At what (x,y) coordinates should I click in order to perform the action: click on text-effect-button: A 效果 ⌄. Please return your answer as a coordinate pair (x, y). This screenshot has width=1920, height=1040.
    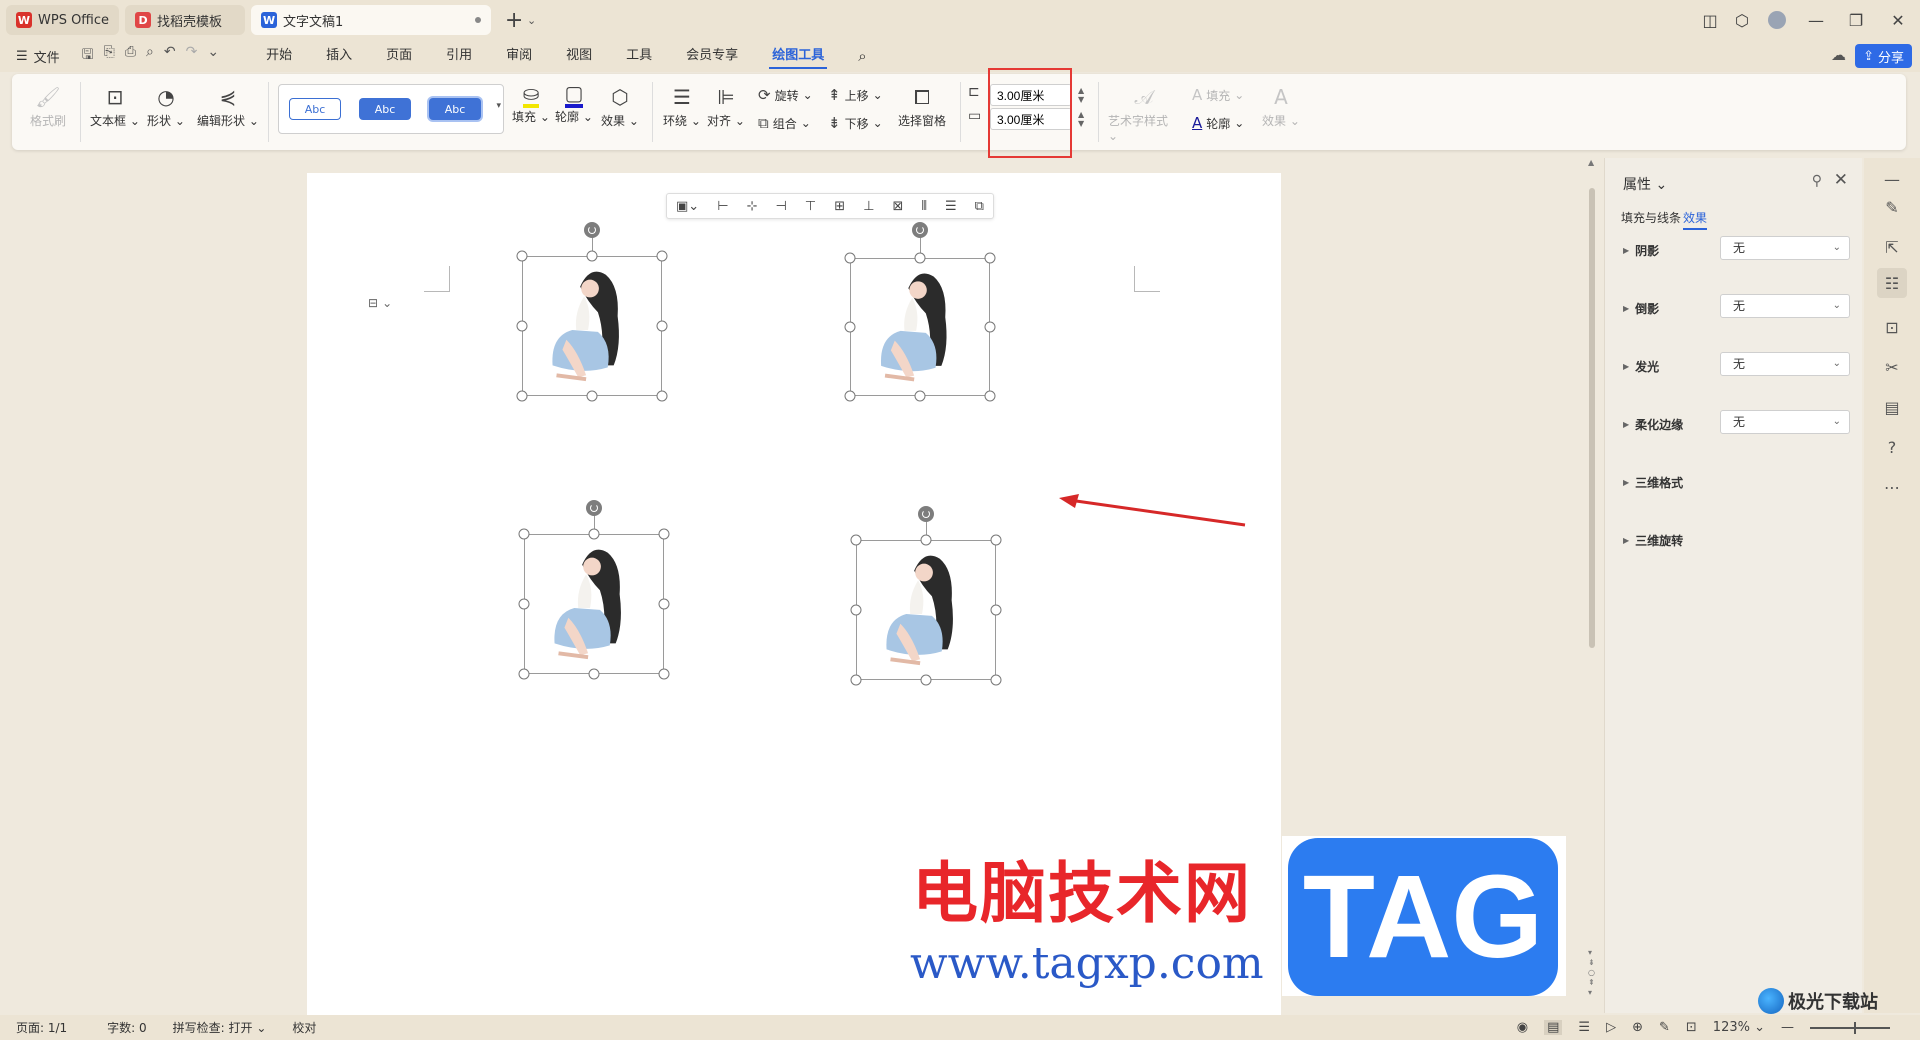
    Looking at the image, I should click on (1281, 105).